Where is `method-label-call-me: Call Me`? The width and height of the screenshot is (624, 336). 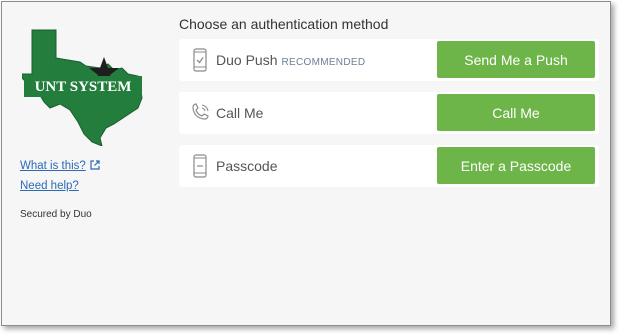
method-label-call-me: Call Me is located at coordinates (240, 113).